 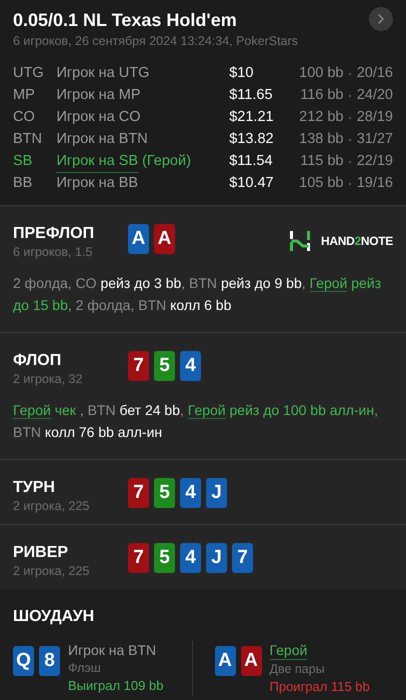 I want to click on street-title: ФЛОП, so click(x=37, y=361).